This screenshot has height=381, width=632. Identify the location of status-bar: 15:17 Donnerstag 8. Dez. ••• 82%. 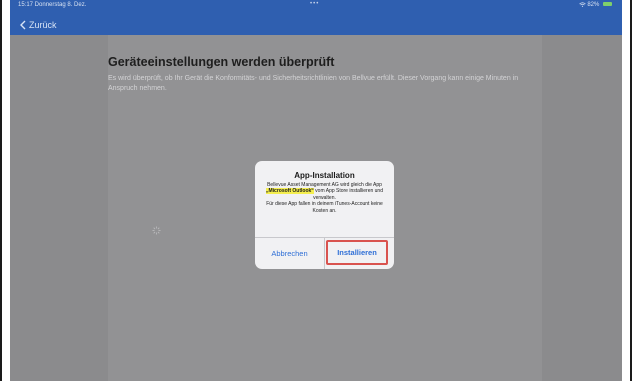
(316, 5).